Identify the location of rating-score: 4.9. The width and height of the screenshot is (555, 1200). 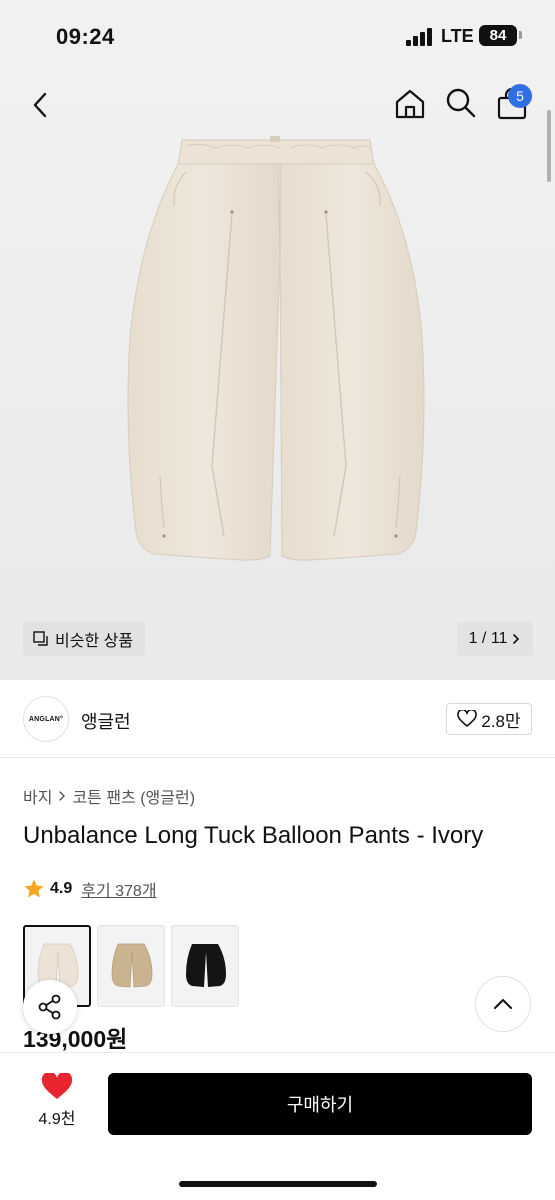
(61, 888).